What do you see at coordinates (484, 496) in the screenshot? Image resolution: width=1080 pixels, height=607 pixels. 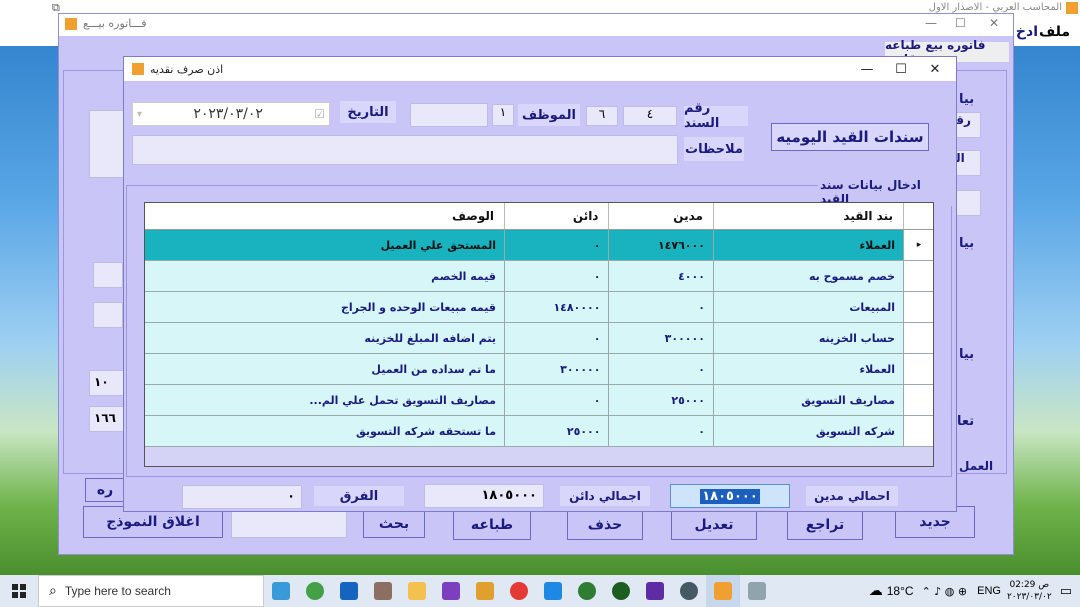 I see `total-credit-field: ١٨٠٥٠٠٠` at bounding box center [484, 496].